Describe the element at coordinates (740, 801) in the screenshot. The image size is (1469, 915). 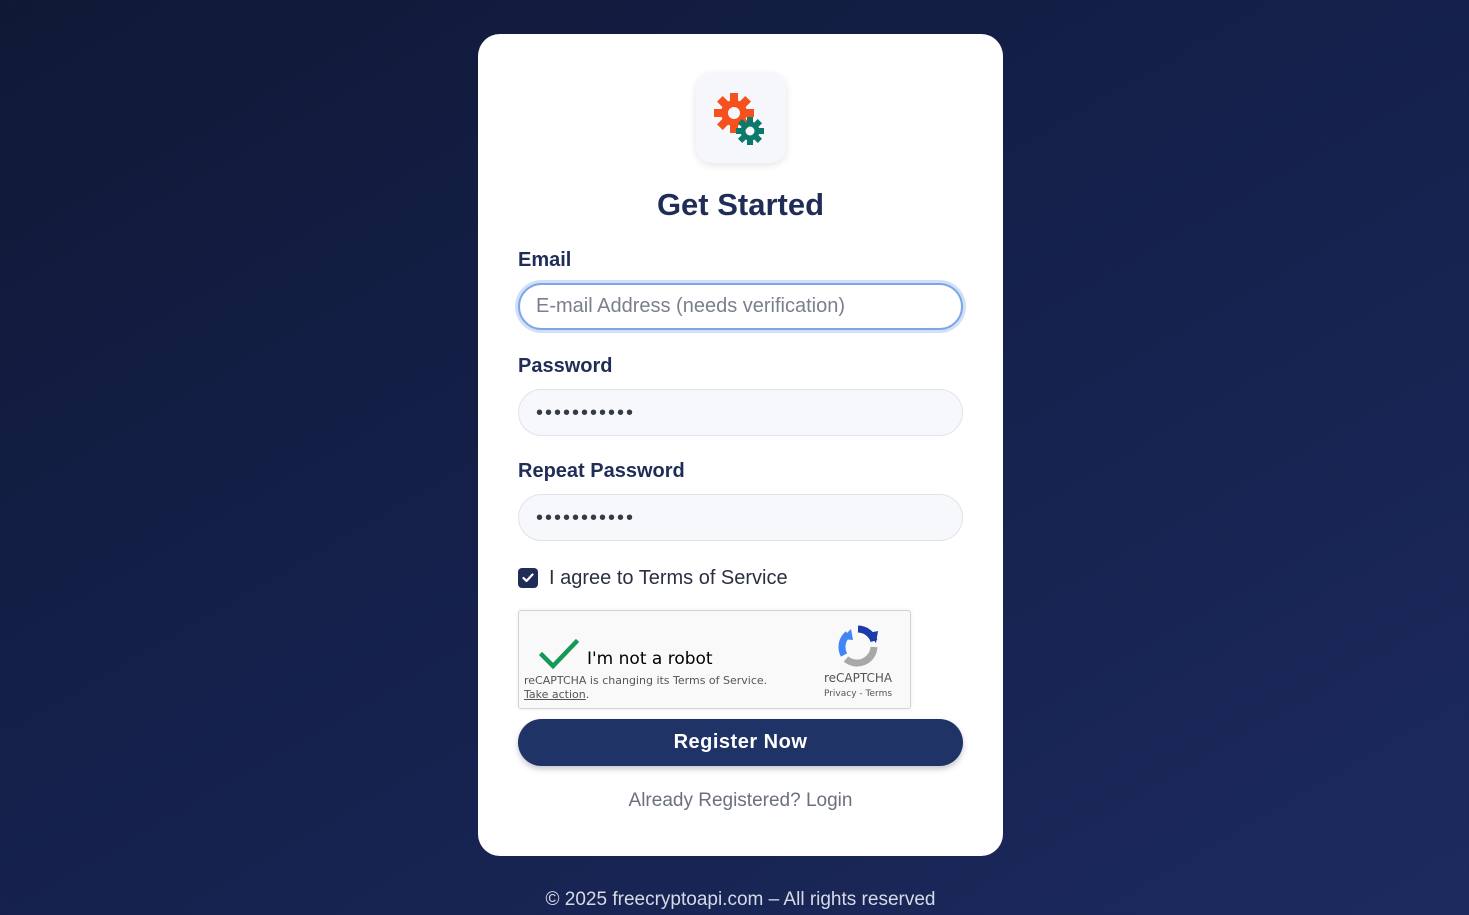
I see `login-link: Already Registered? Login` at that location.